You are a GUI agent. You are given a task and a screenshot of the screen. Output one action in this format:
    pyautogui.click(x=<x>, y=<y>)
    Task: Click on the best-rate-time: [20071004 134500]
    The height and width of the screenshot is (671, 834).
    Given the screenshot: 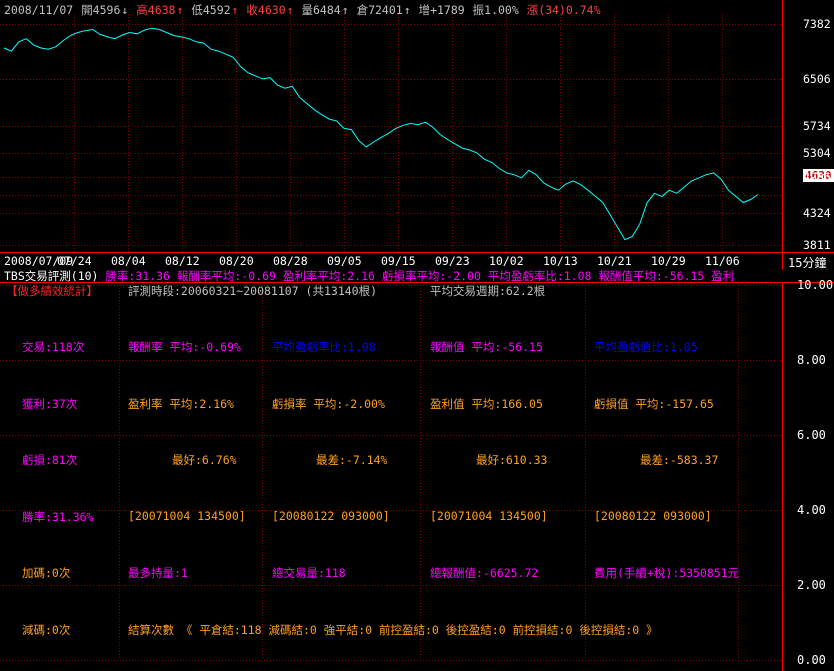 What is the action you would take?
    pyautogui.click(x=187, y=516)
    